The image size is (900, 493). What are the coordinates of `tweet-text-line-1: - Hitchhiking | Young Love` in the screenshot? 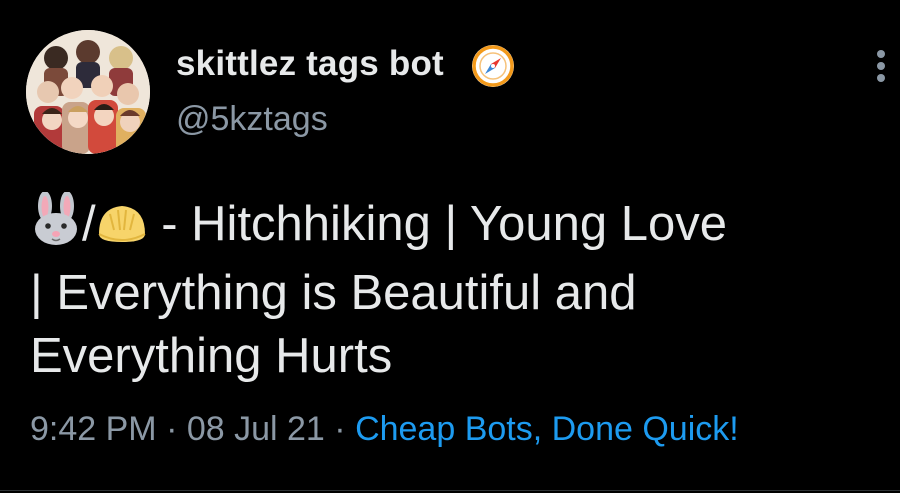 It's located at (437, 224).